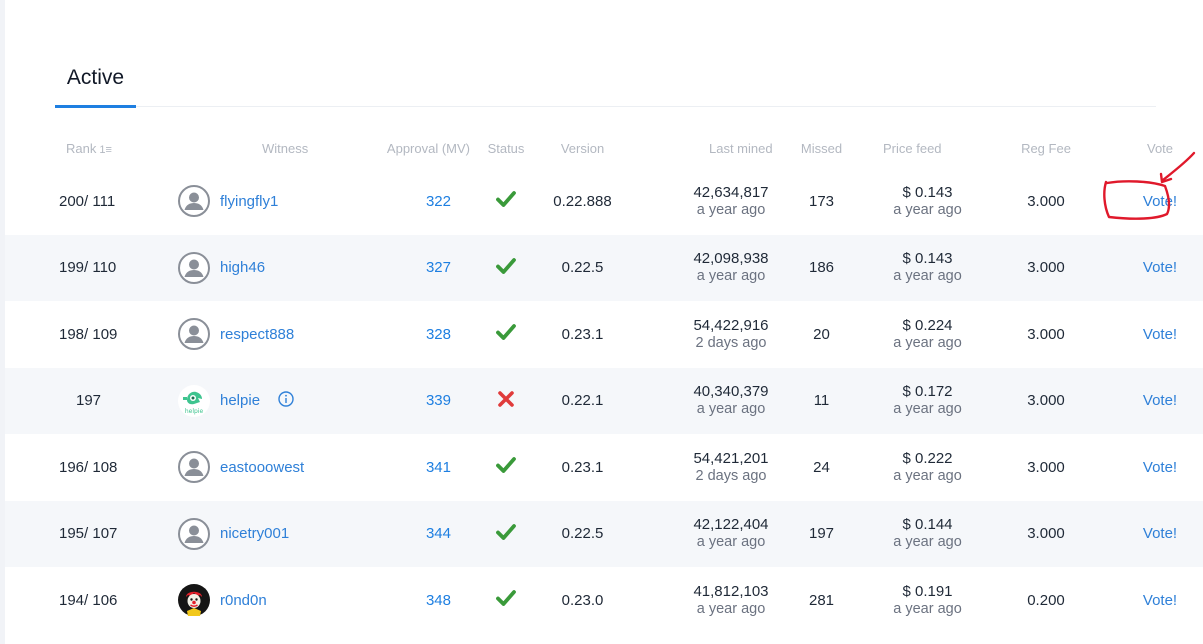  Describe the element at coordinates (438, 533) in the screenshot. I see `approval-link: 344` at that location.